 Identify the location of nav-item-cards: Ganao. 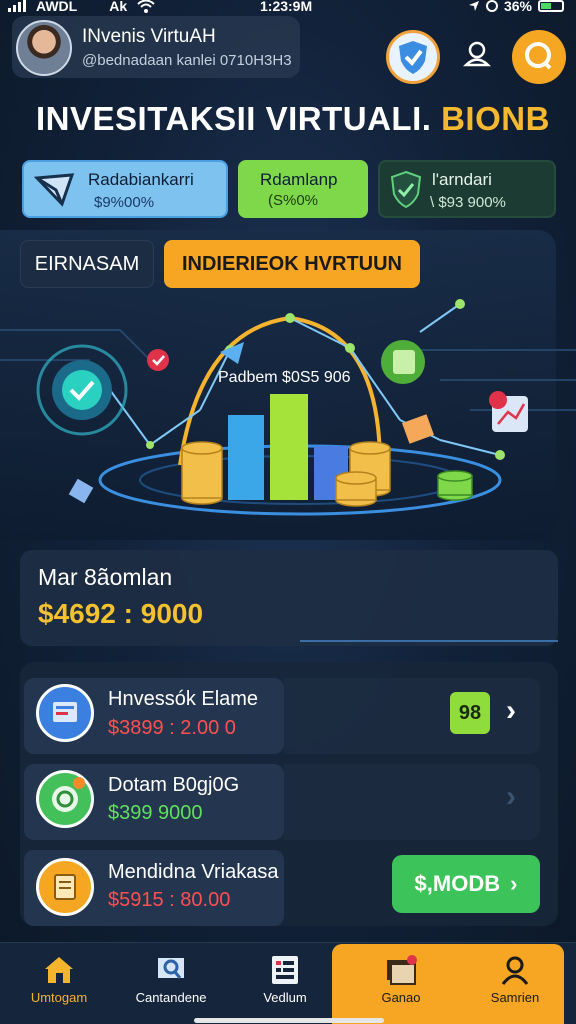
(401, 985).